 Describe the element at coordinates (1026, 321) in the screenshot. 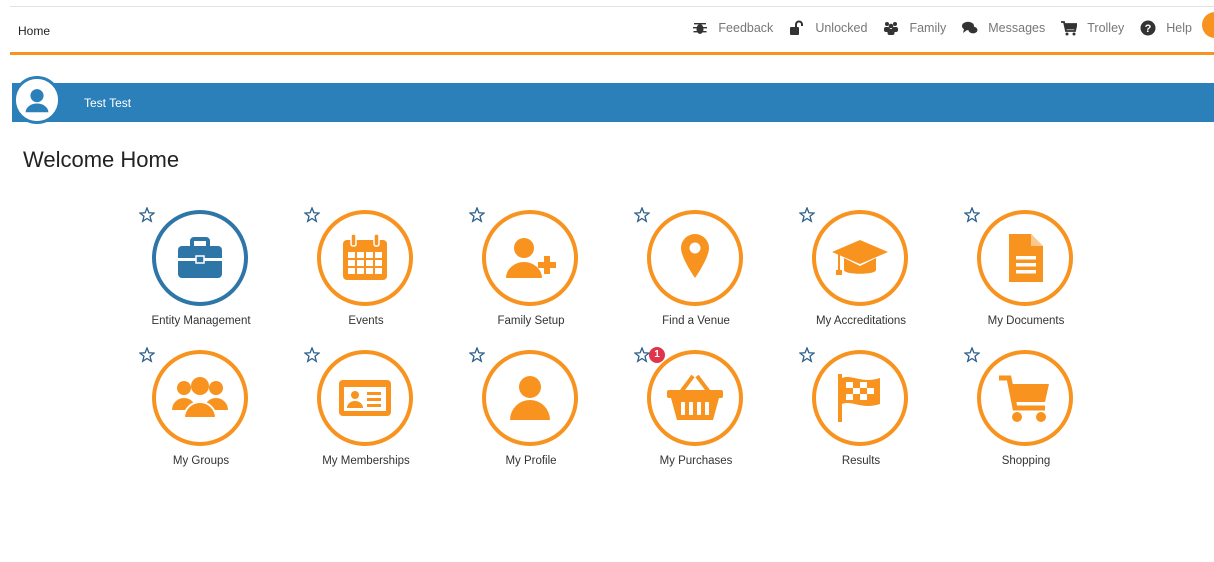

I see `tile-label: My Documents` at that location.